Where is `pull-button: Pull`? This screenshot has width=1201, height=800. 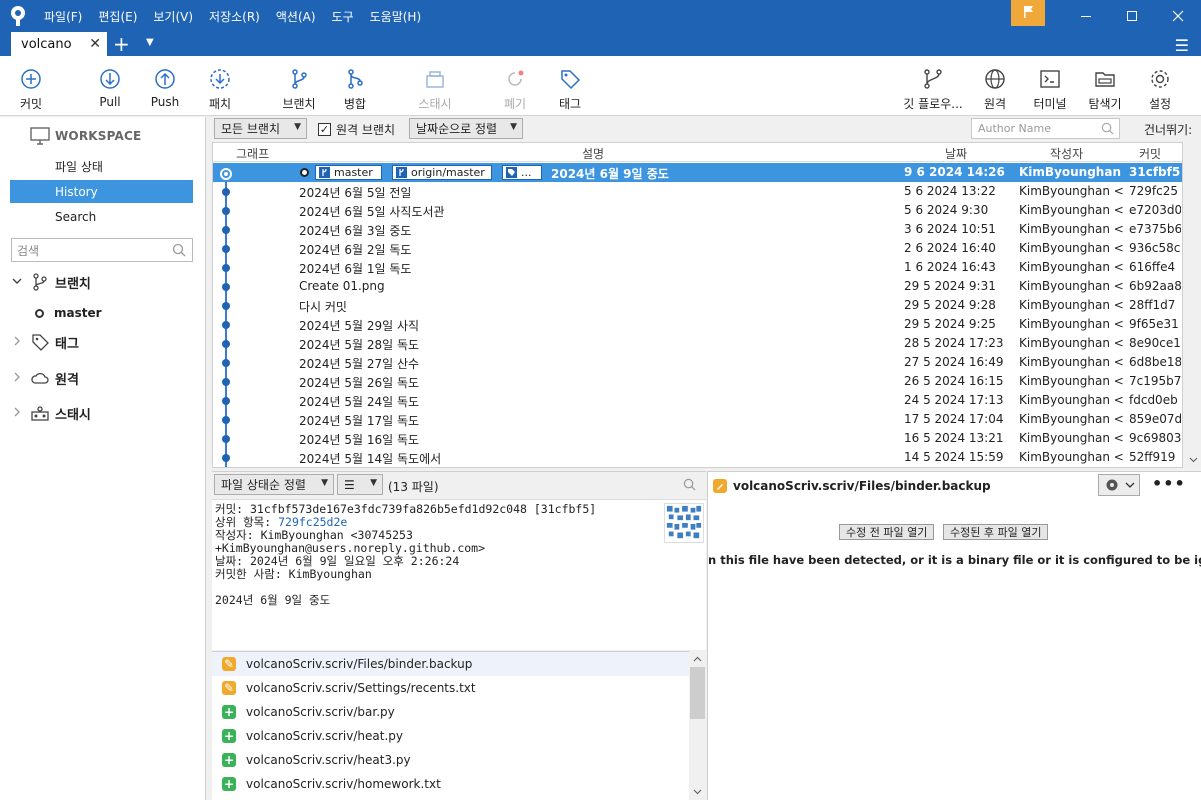
pull-button: Pull is located at coordinates (110, 86).